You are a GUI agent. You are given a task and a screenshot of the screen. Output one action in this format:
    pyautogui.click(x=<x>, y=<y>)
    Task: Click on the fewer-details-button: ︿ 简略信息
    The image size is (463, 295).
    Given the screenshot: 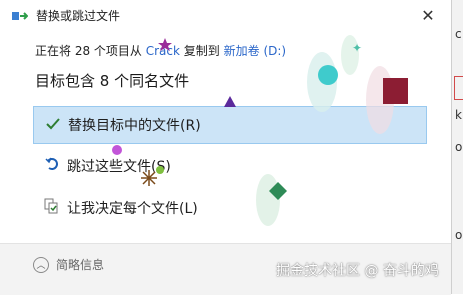 What is the action you would take?
    pyautogui.click(x=68, y=264)
    